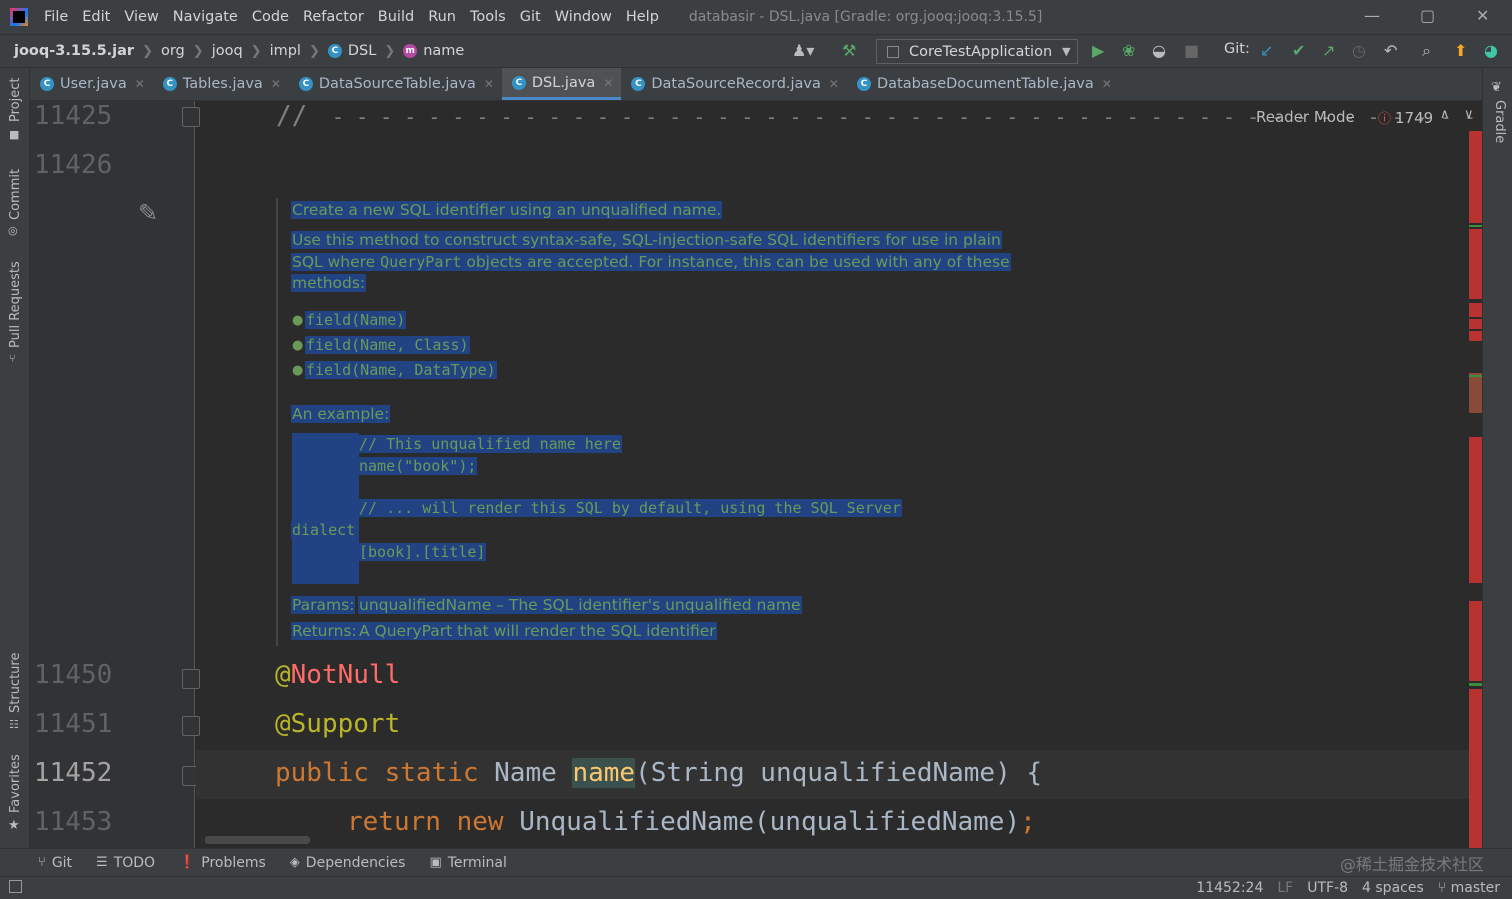  Describe the element at coordinates (1159, 51) in the screenshot. I see `coverage-icon: ◒` at that location.